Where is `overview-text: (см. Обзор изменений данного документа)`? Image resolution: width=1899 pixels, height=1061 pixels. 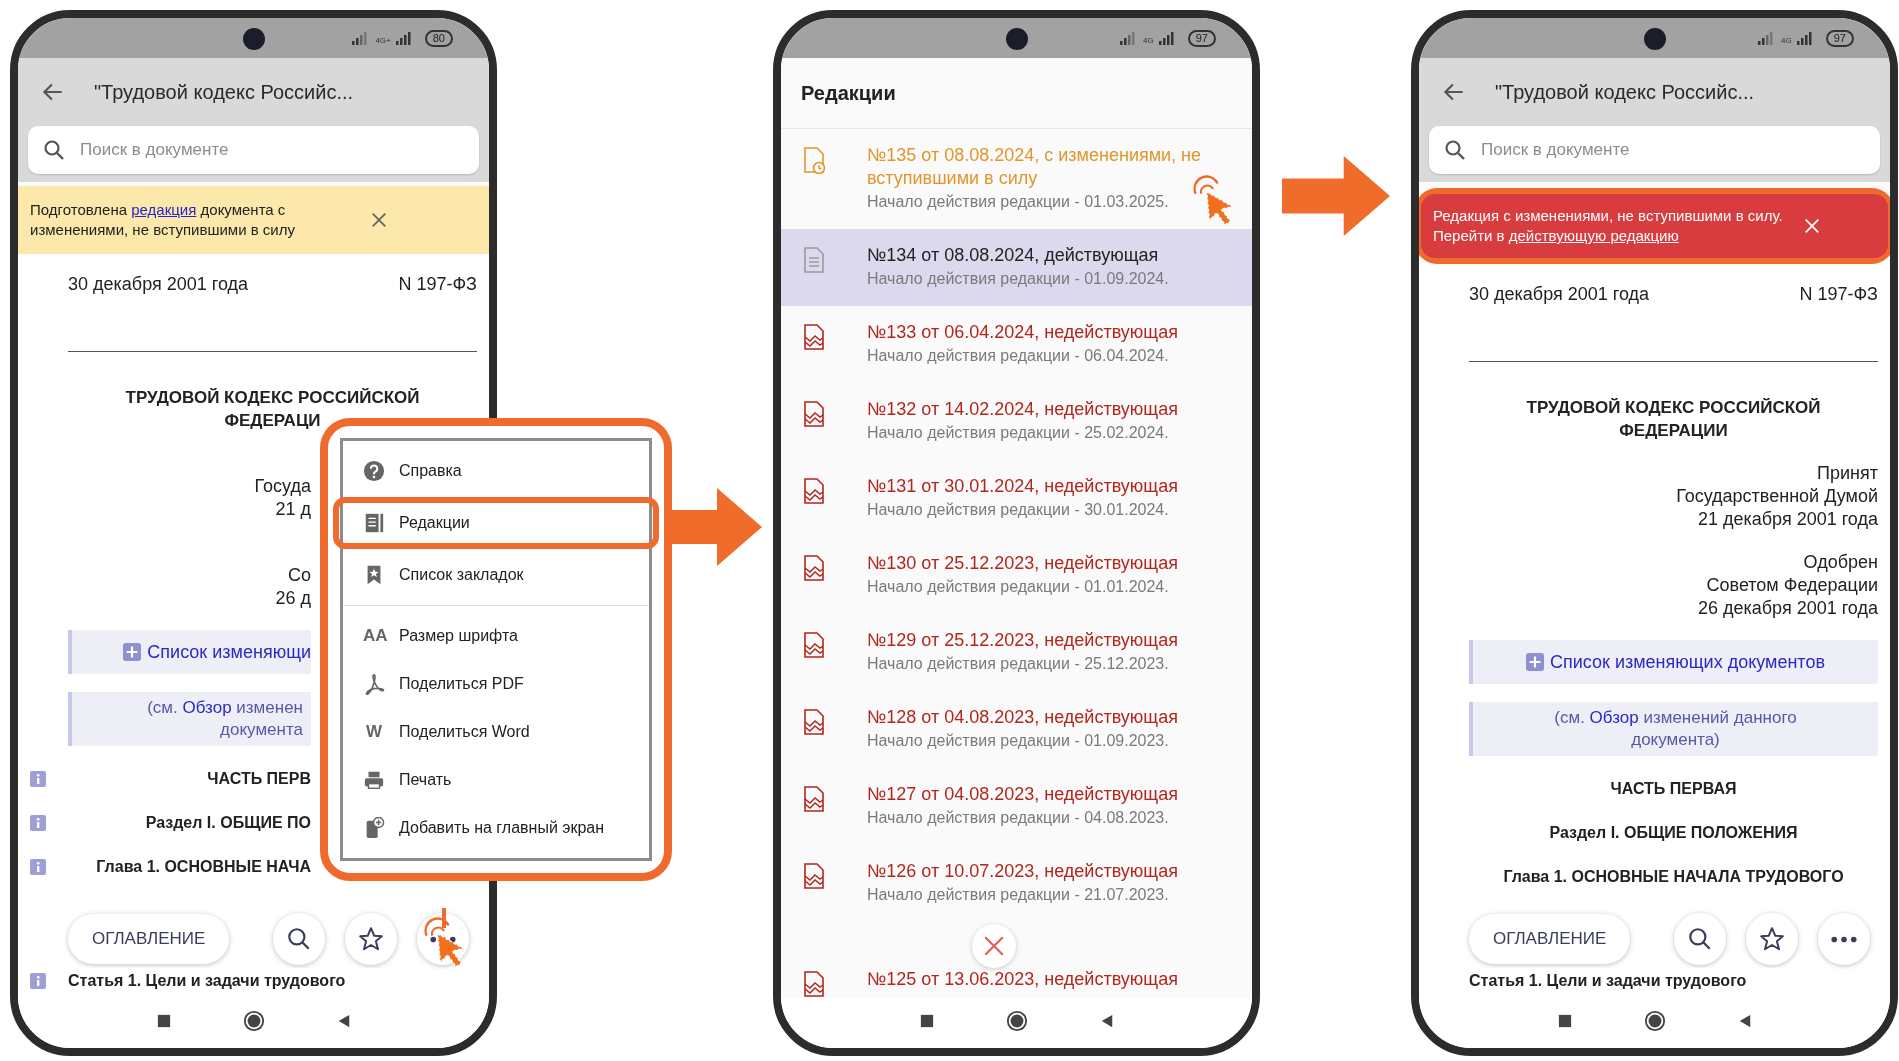 overview-text: (см. Обзор изменений данного документа) is located at coordinates (1675, 729).